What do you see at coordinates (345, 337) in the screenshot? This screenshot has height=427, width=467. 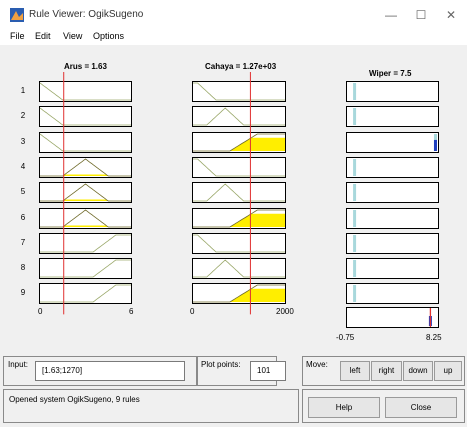 I see `wiper-axis-min: -0.75` at bounding box center [345, 337].